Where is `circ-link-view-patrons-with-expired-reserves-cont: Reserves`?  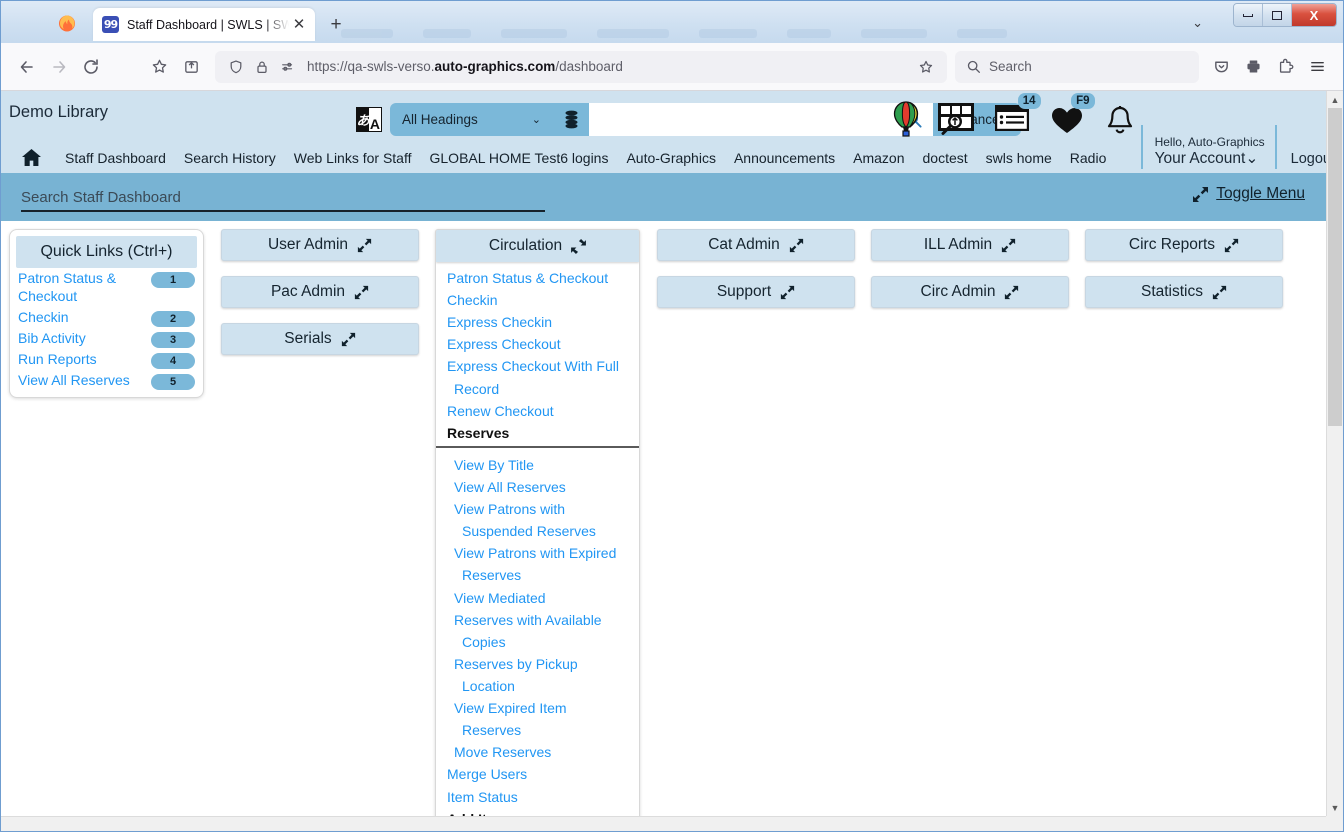
circ-link-view-patrons-with-expired-reserves-cont: Reserves is located at coordinates (537, 575).